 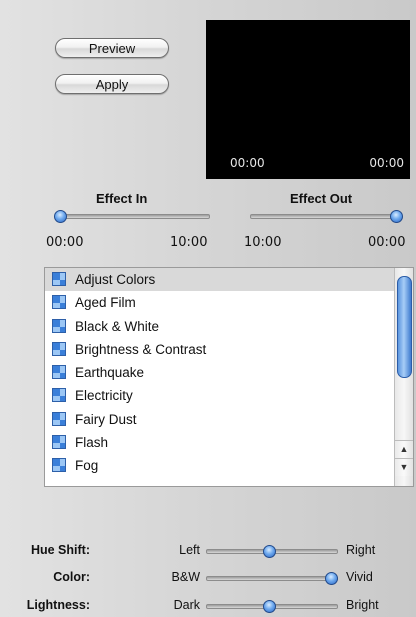 What do you see at coordinates (229, 326) in the screenshot?
I see `effects-list-item: Black & White` at bounding box center [229, 326].